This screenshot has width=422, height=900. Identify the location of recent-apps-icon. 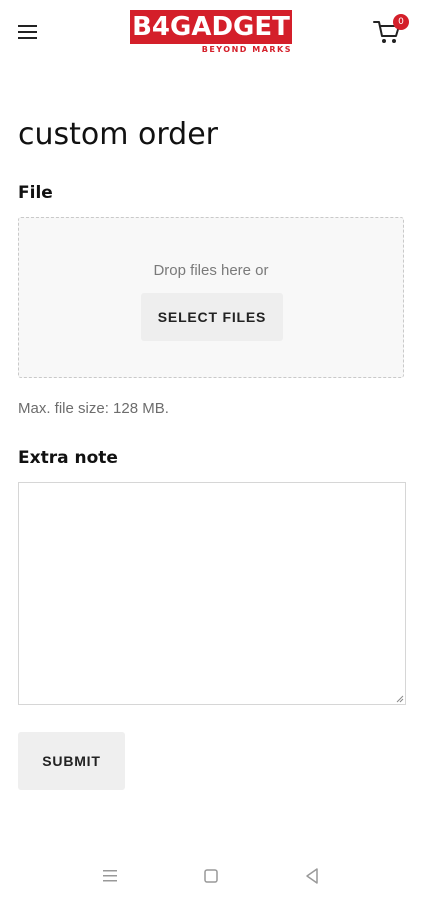
(110, 876).